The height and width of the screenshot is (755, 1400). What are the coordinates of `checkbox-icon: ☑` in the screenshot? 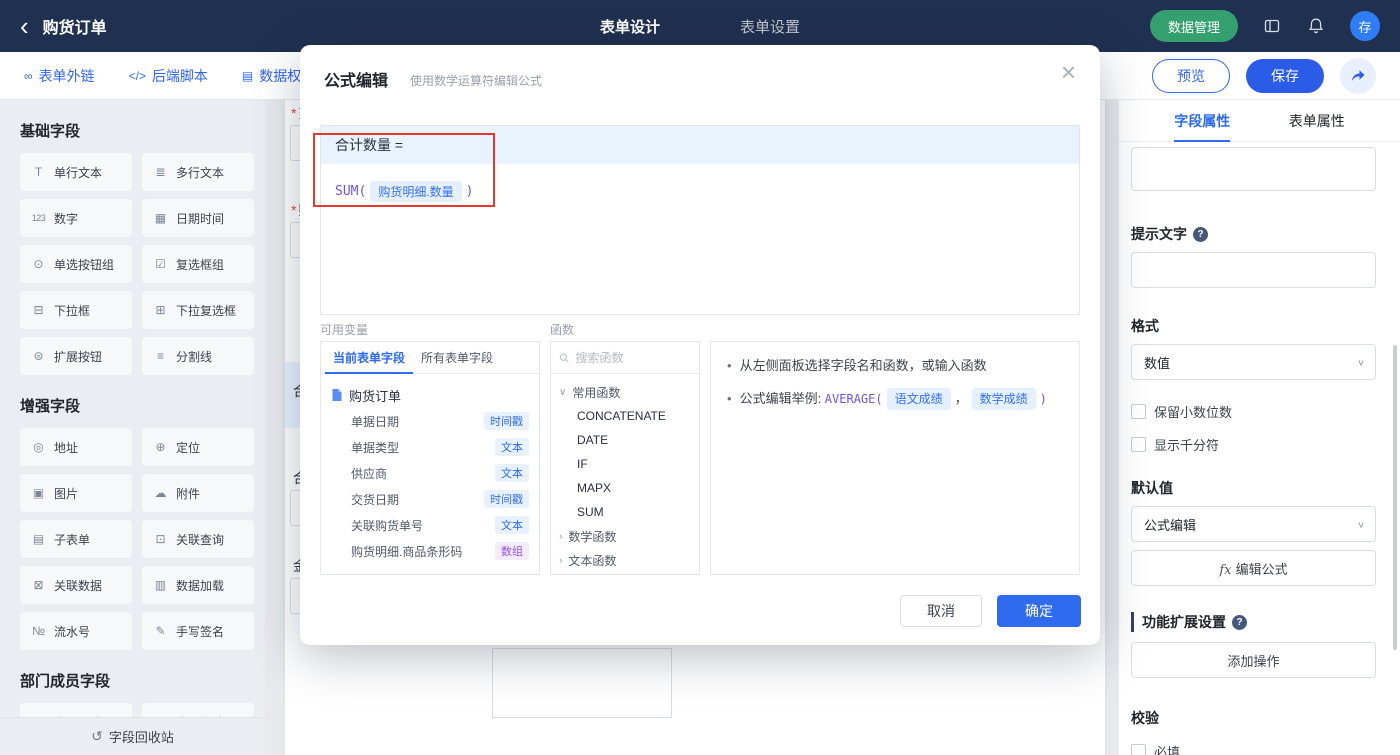 It's located at (160, 264).